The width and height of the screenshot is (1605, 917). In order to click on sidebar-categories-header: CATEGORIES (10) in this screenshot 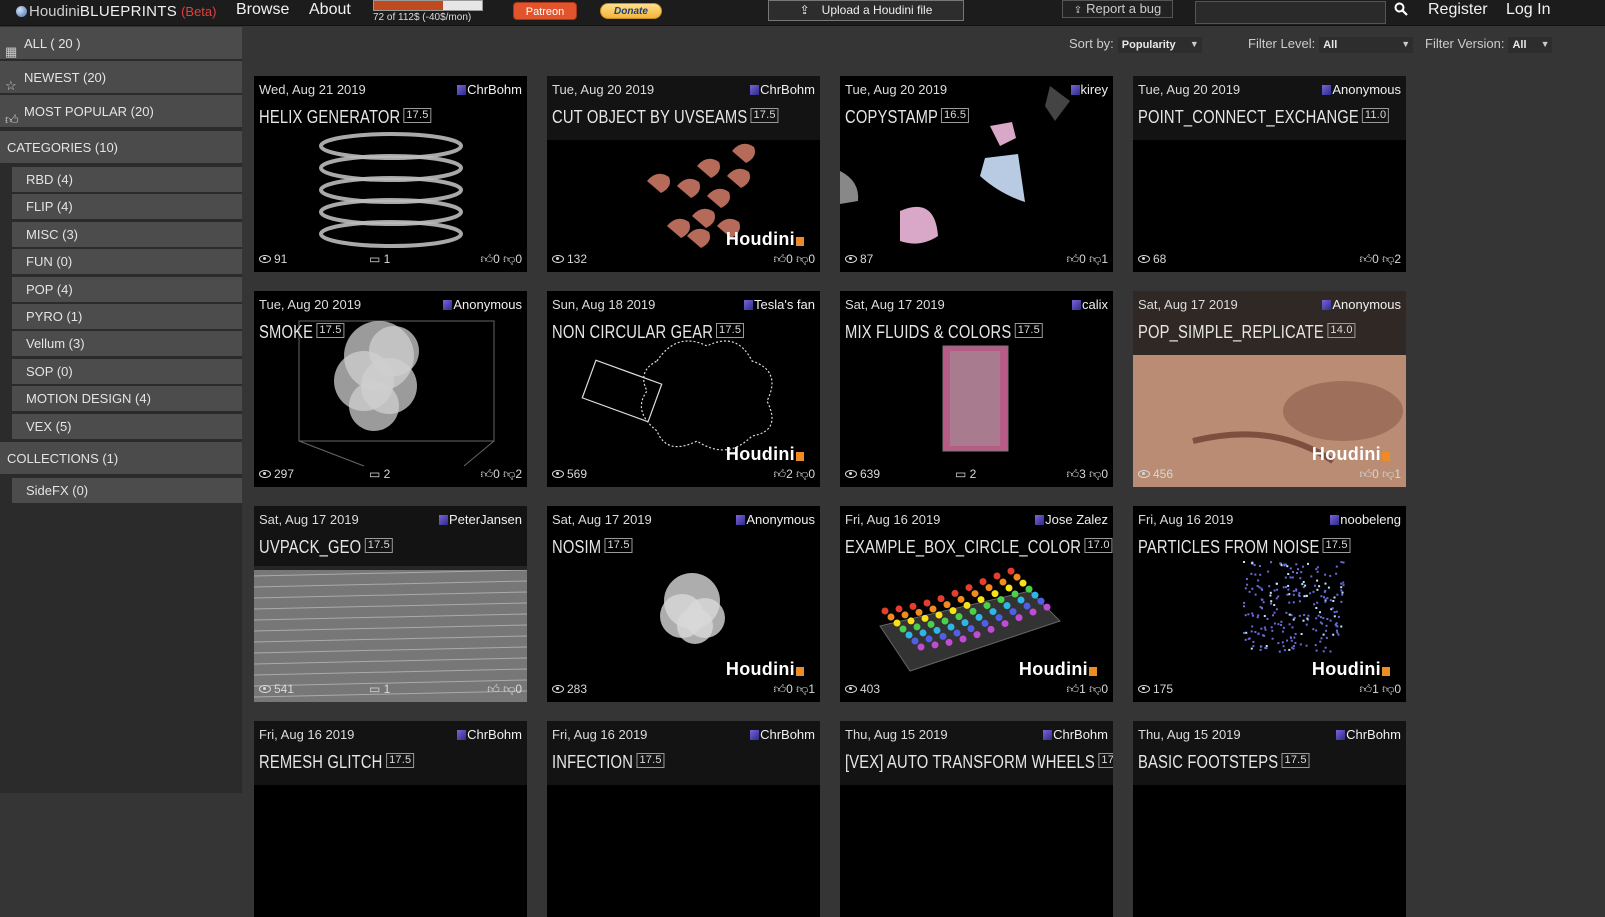, I will do `click(121, 147)`.